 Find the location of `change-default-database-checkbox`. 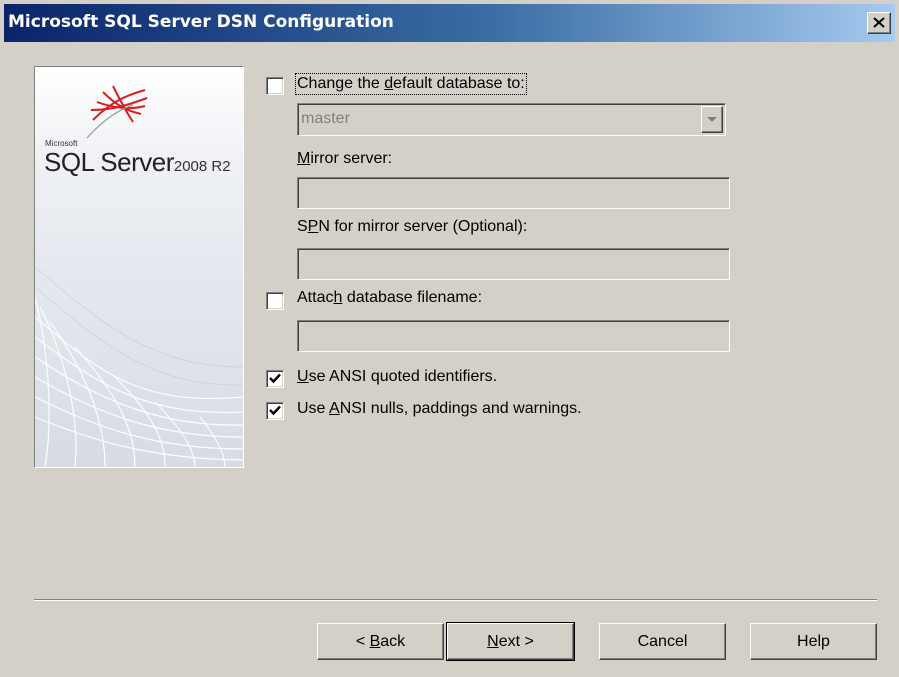

change-default-database-checkbox is located at coordinates (275, 86).